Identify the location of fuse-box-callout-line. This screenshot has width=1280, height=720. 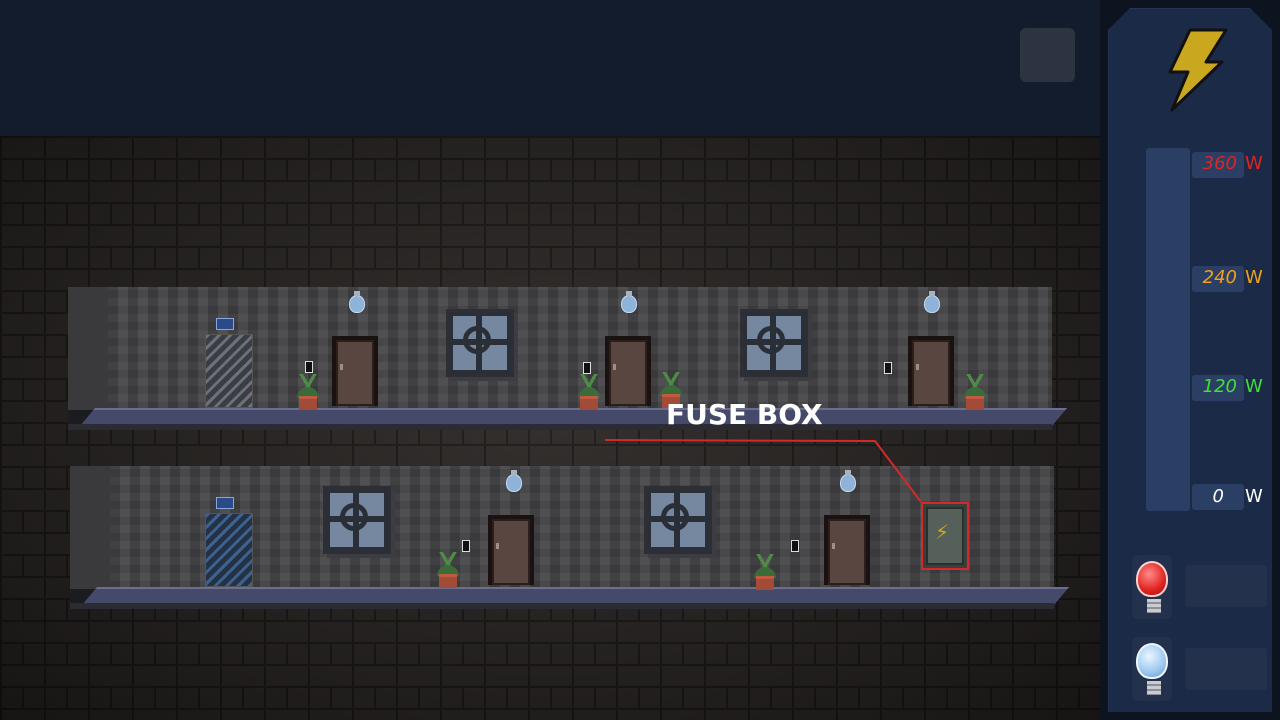
(763, 471).